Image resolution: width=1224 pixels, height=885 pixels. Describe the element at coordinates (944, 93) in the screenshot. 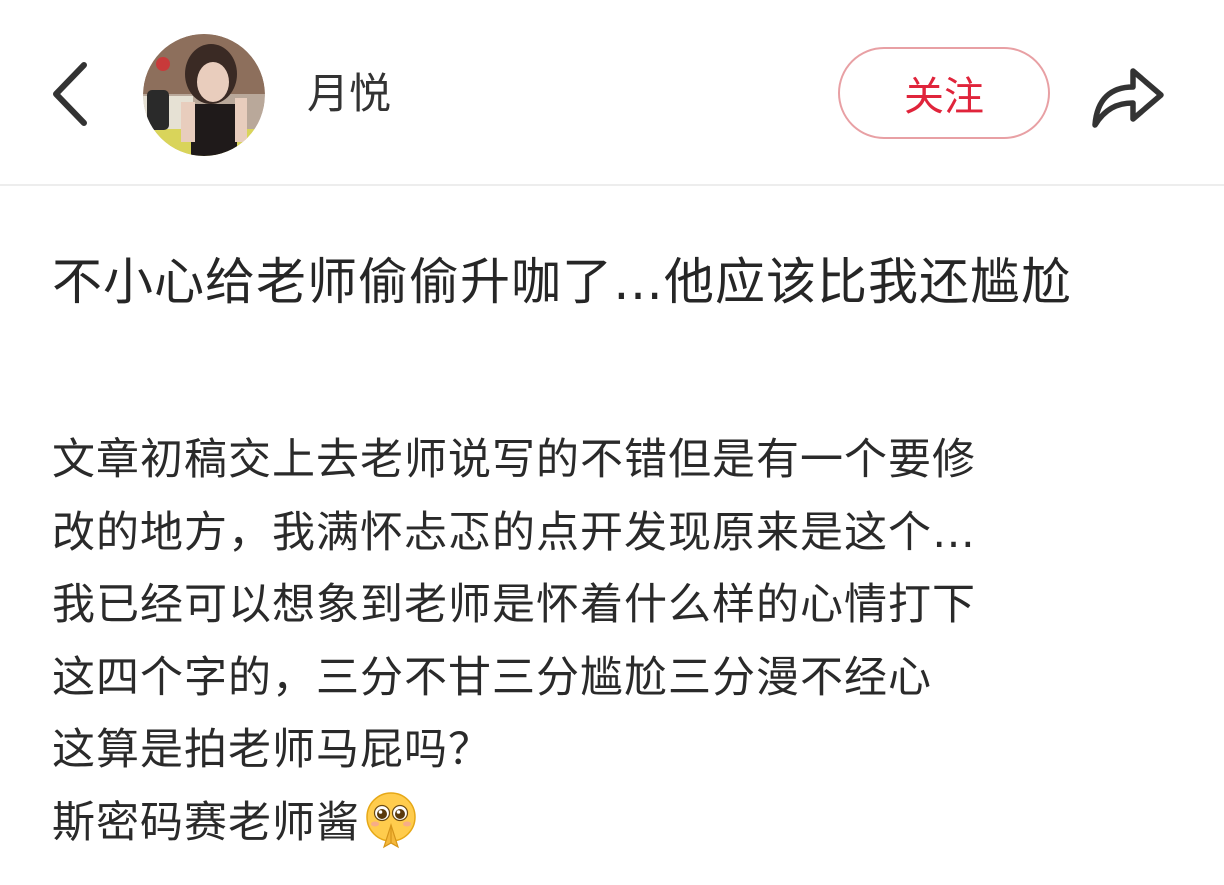

I see `follow-button: 关注` at that location.